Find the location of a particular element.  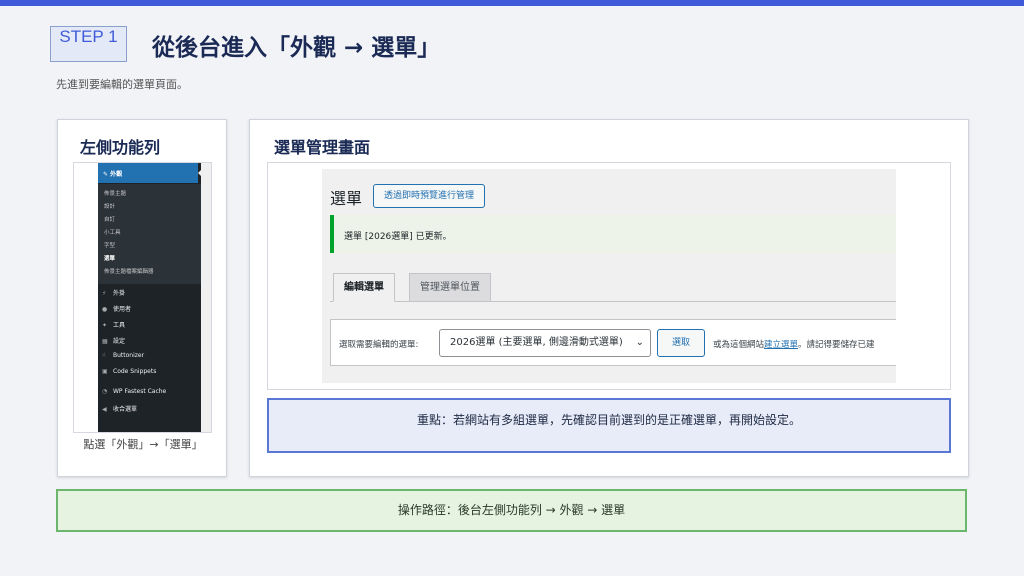

buttonizer-icon: ☝ is located at coordinates (104, 355).